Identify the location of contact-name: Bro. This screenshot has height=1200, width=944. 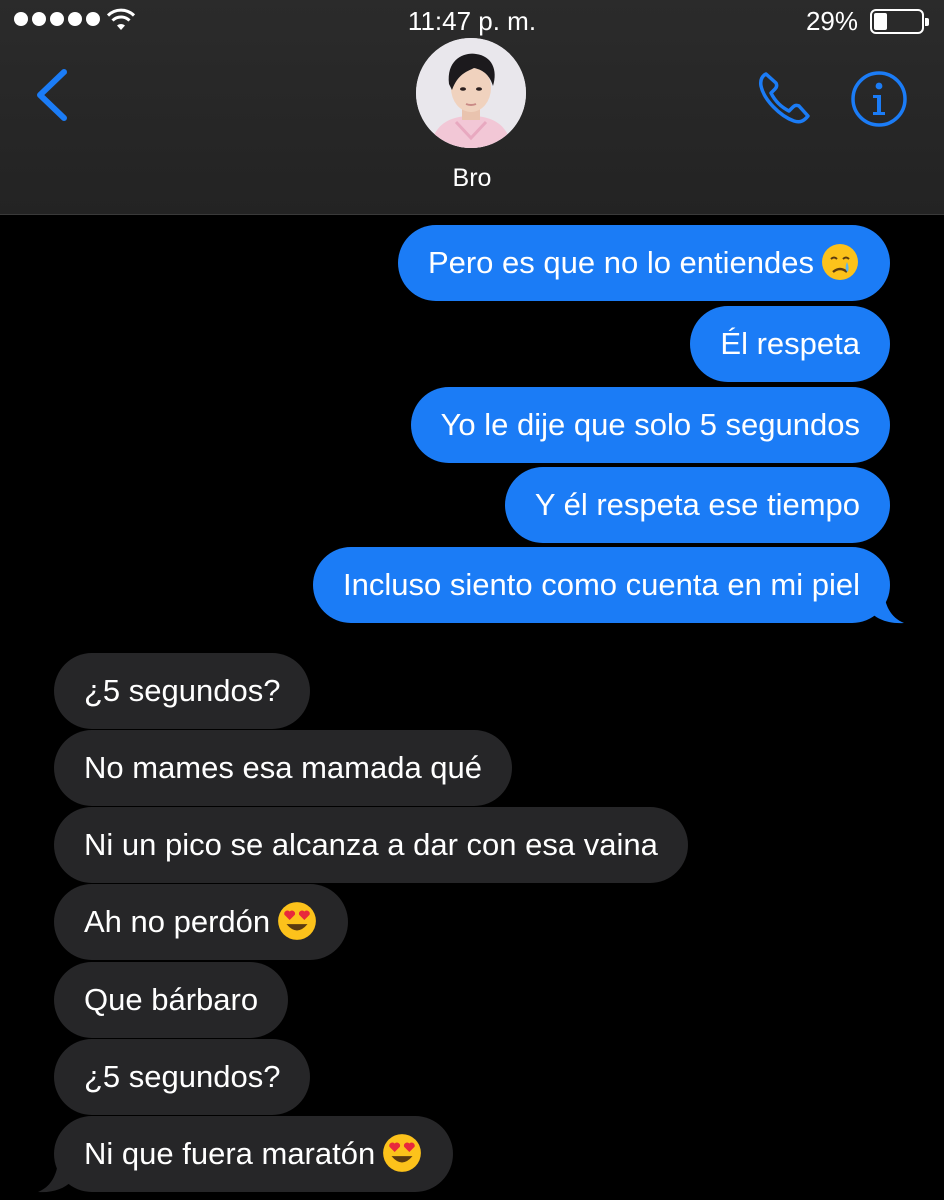
(472, 178).